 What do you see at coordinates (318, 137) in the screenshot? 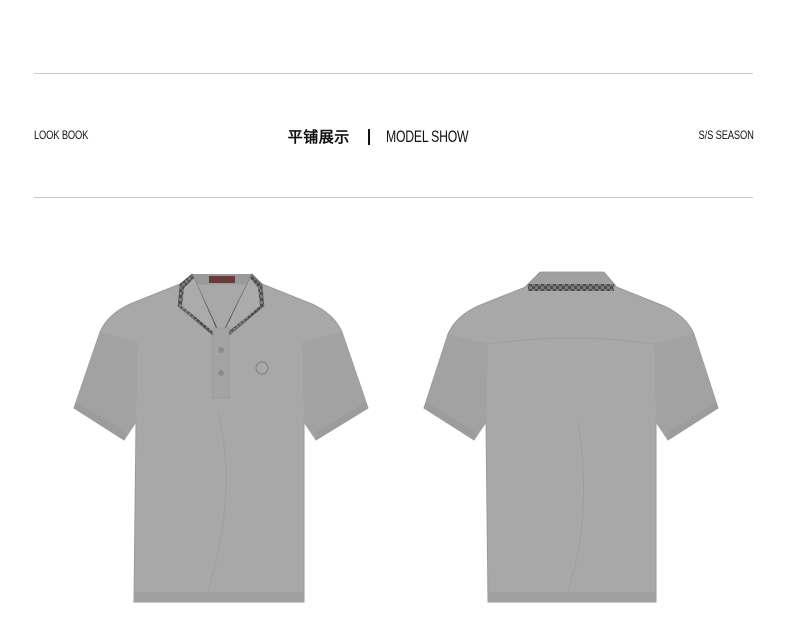
I see `section-title-cn: 平铺展示` at bounding box center [318, 137].